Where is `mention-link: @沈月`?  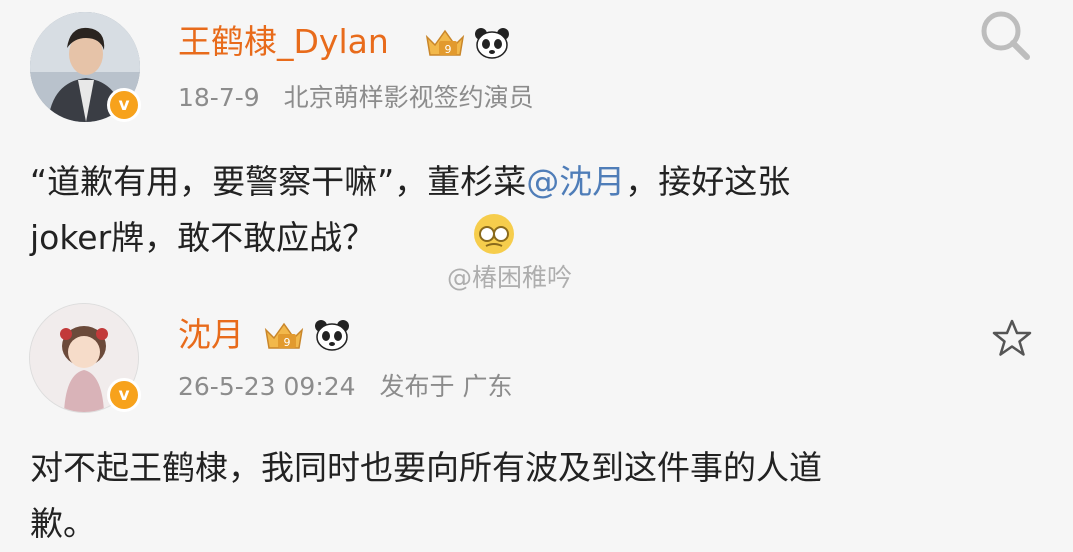 mention-link: @沈月 is located at coordinates (575, 181).